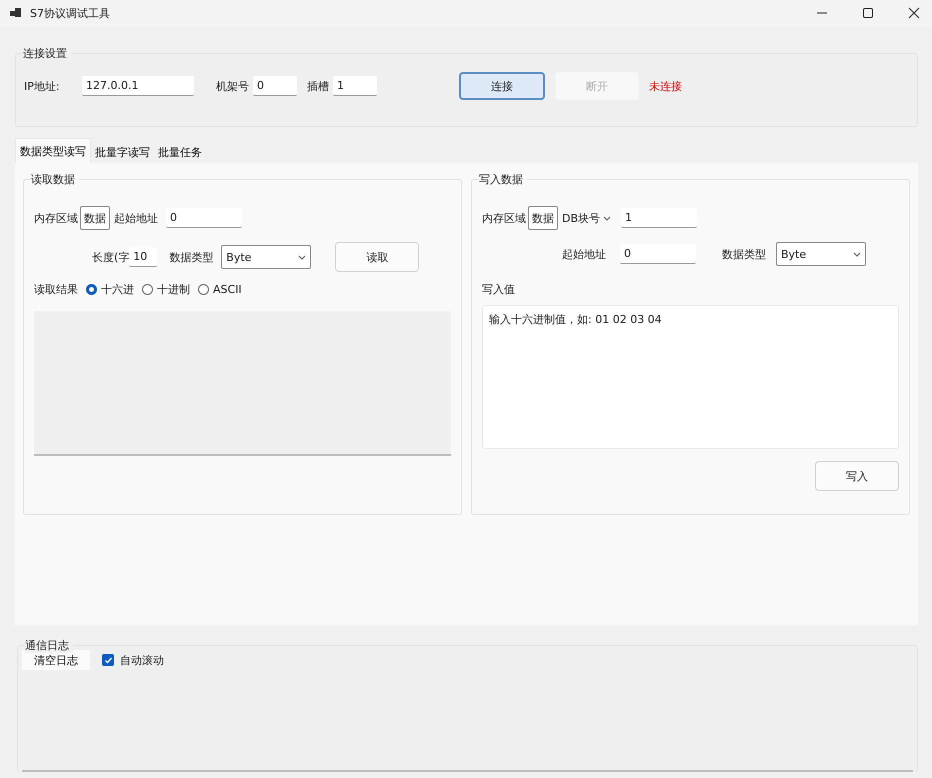 The image size is (932, 778). Describe the element at coordinates (49, 645) in the screenshot. I see `group-title: 通信日志` at that location.